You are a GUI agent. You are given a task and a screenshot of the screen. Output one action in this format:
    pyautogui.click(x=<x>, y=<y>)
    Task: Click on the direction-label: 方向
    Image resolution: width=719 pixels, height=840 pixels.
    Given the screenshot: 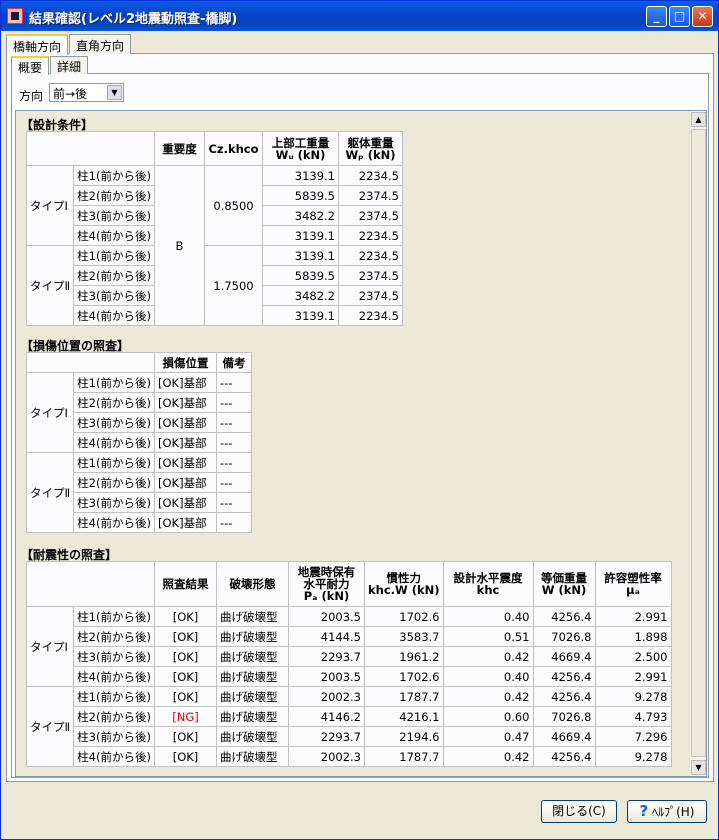 What is the action you would take?
    pyautogui.click(x=31, y=96)
    